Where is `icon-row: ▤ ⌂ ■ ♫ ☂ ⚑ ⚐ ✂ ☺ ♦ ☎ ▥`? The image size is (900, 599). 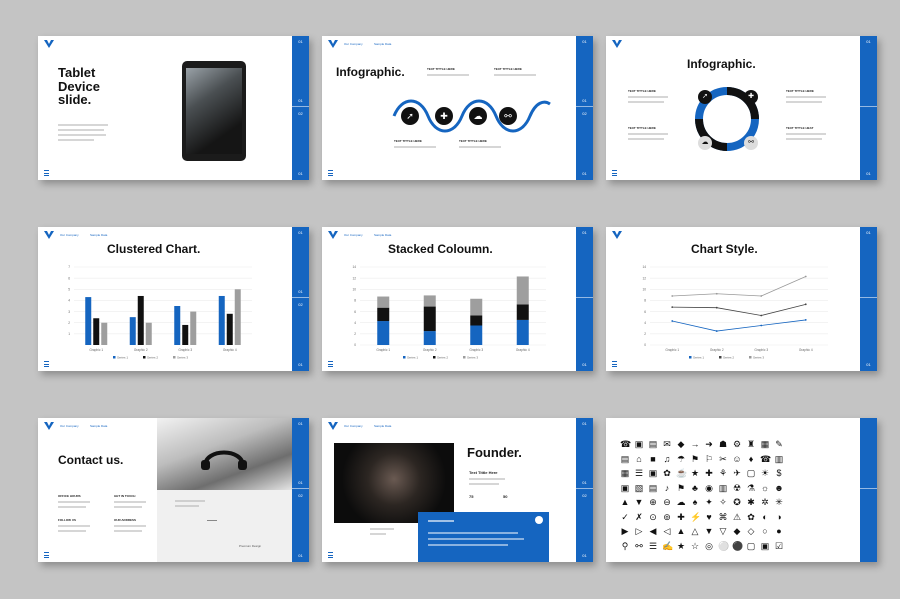 icon-row: ▤ ⌂ ■ ♫ ☂ ⚑ ⚐ ✂ ☺ ♦ ☎ ▥ is located at coordinates (732, 456).